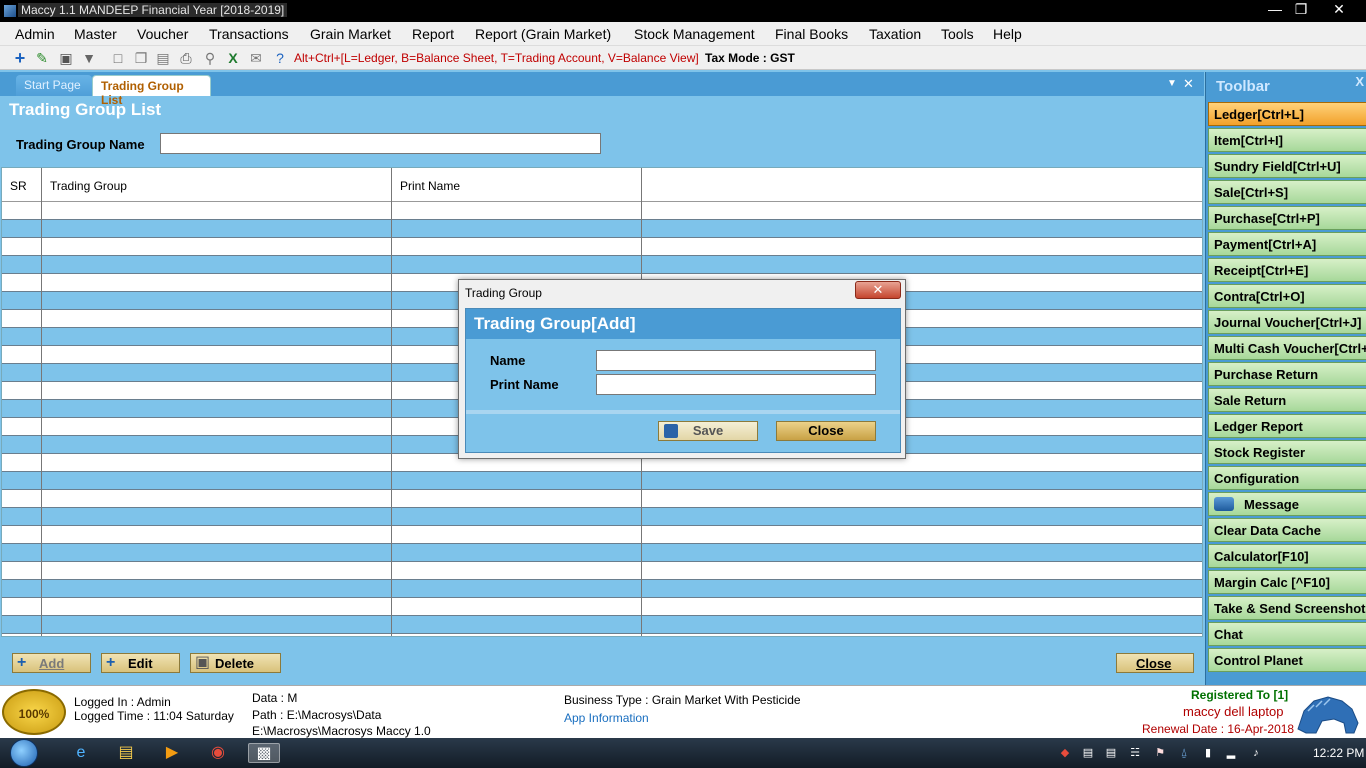 The image size is (1366, 768). I want to click on minimize-icon: —, so click(1275, 9).